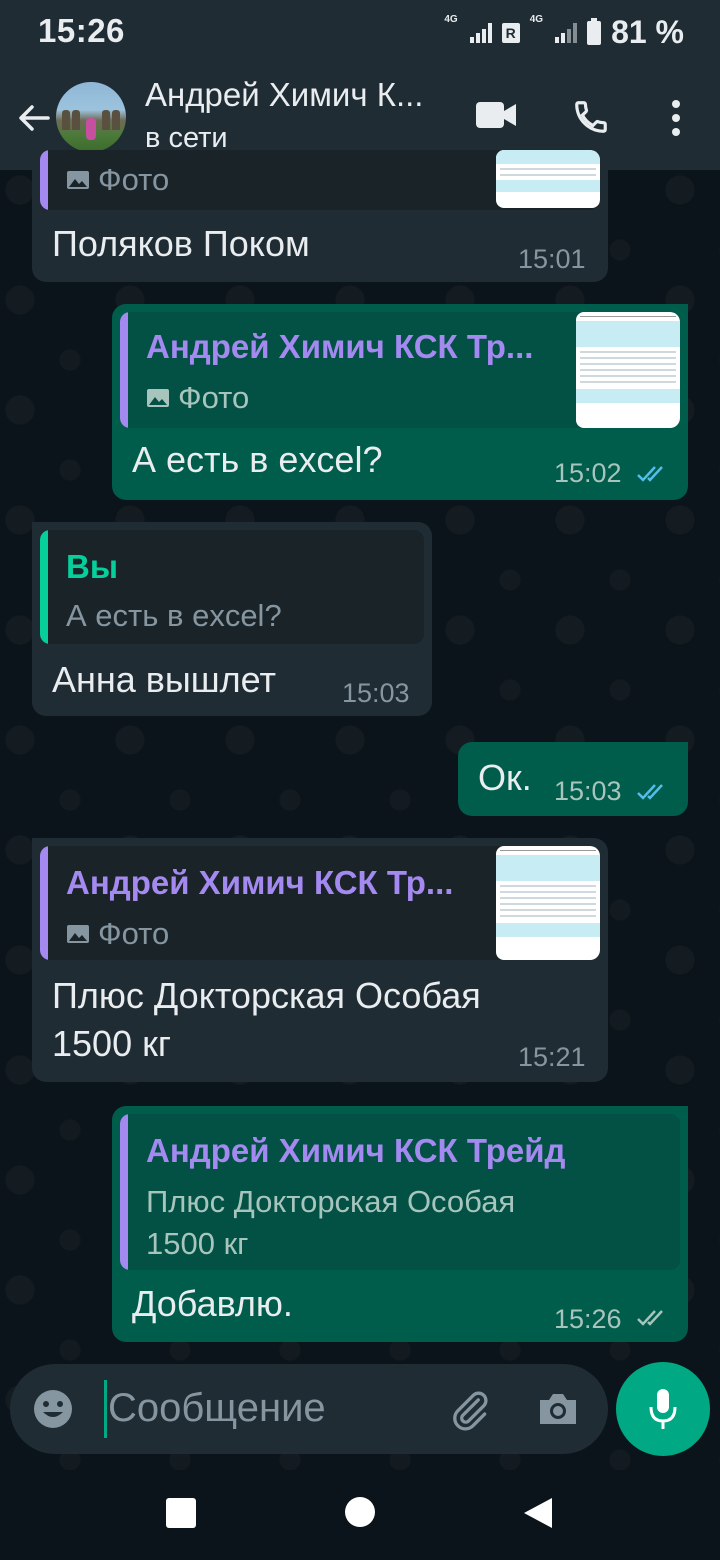 The image size is (720, 1560). I want to click on more-options-icon, so click(676, 118).